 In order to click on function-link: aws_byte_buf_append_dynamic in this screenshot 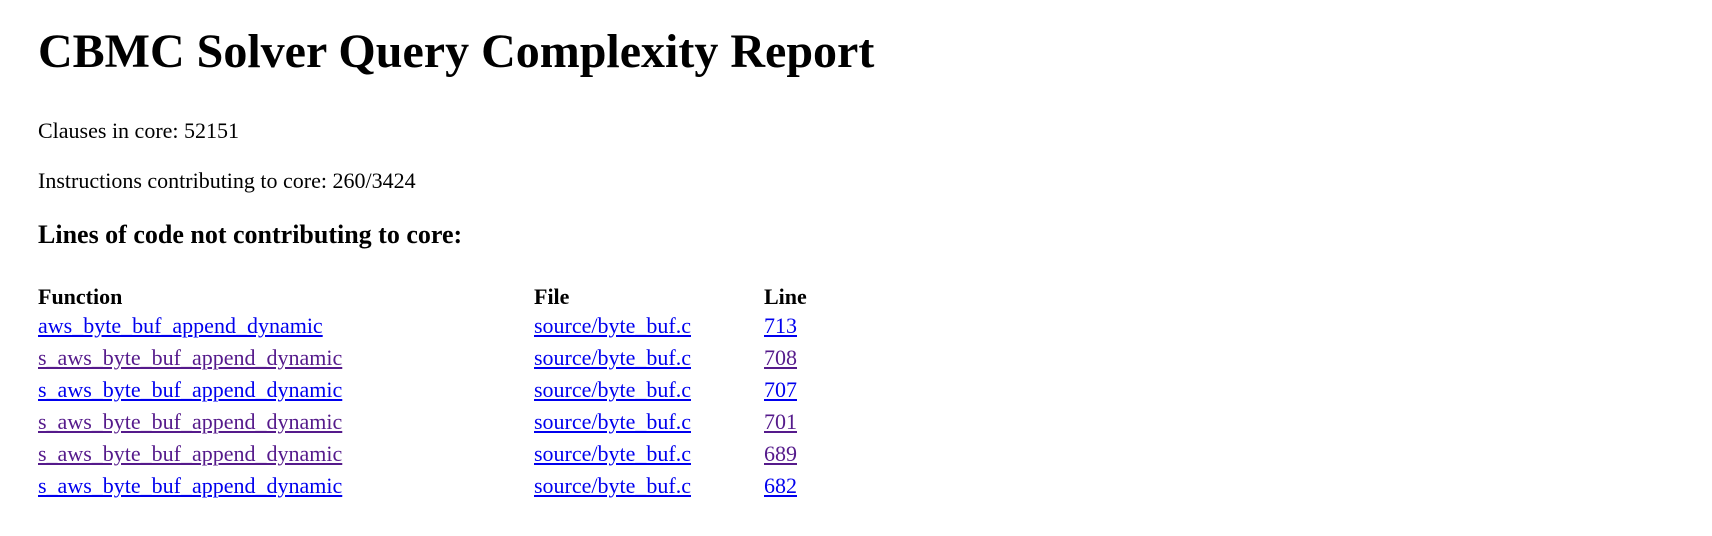, I will do `click(180, 325)`.